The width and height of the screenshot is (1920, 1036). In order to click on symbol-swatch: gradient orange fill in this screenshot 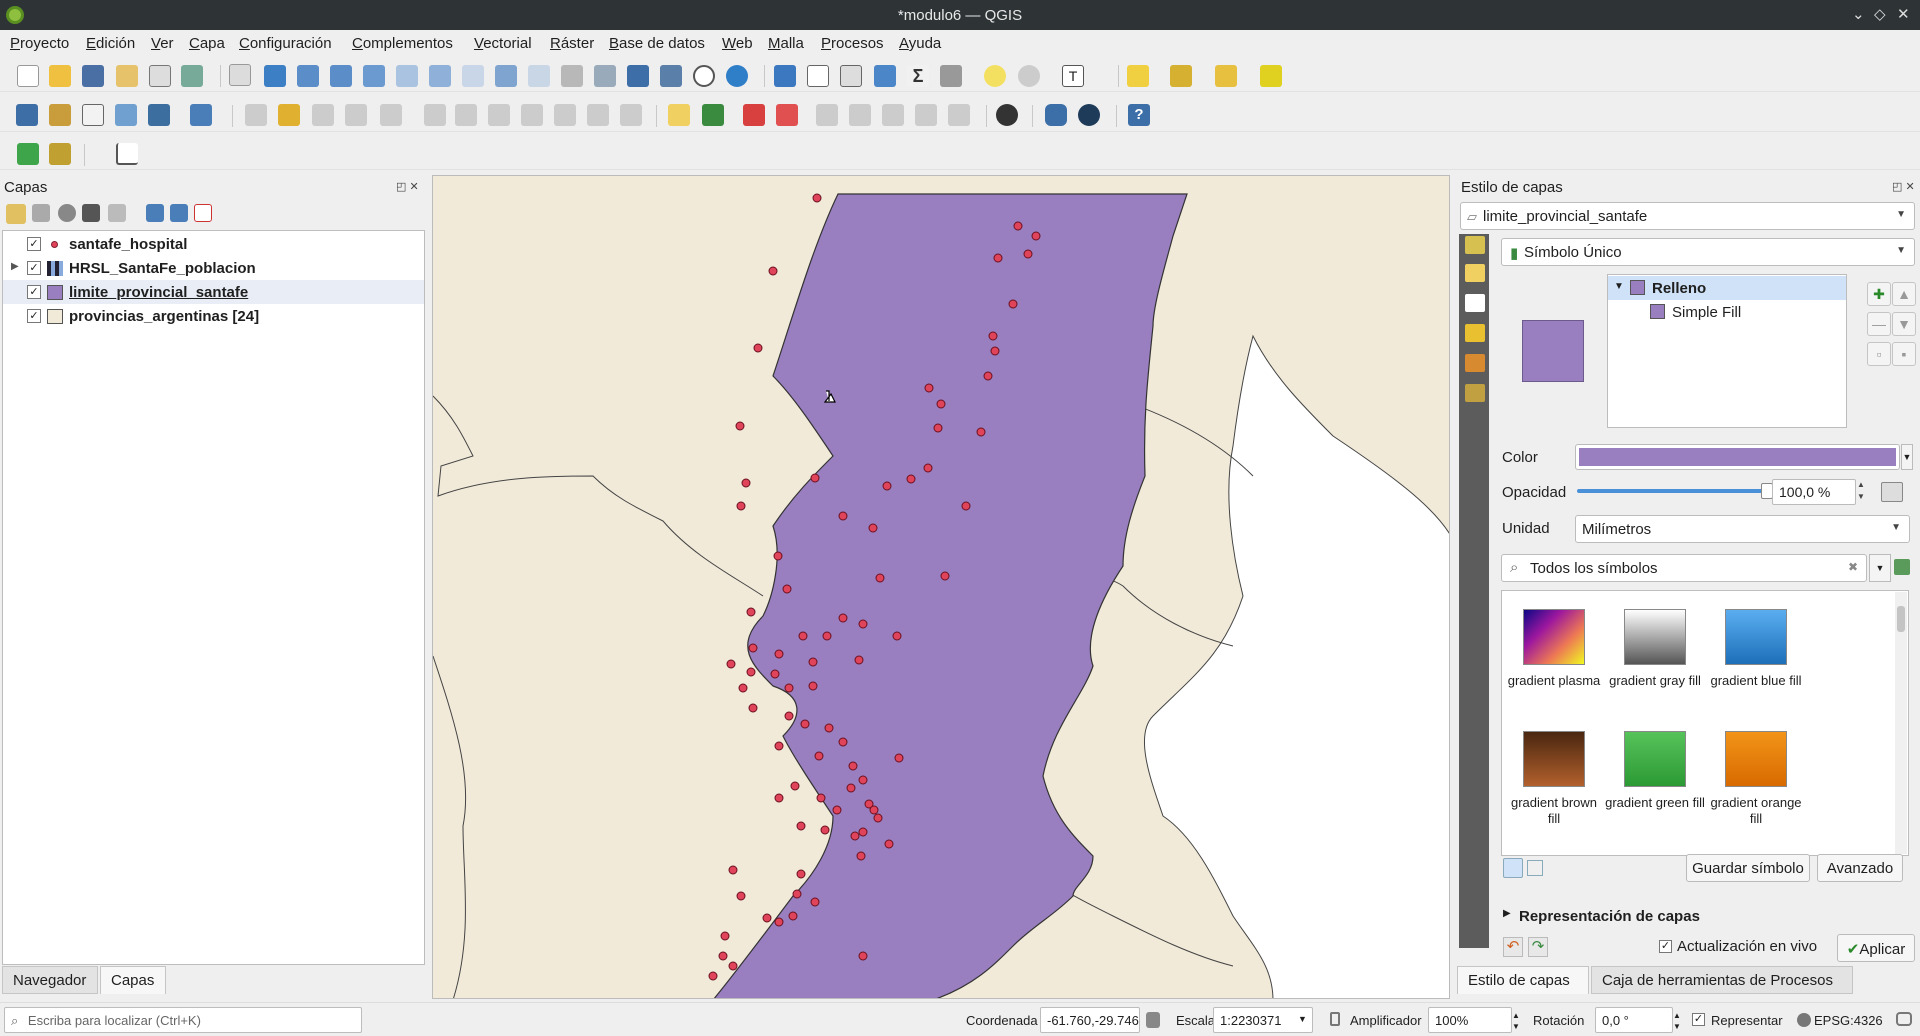, I will do `click(1756, 779)`.